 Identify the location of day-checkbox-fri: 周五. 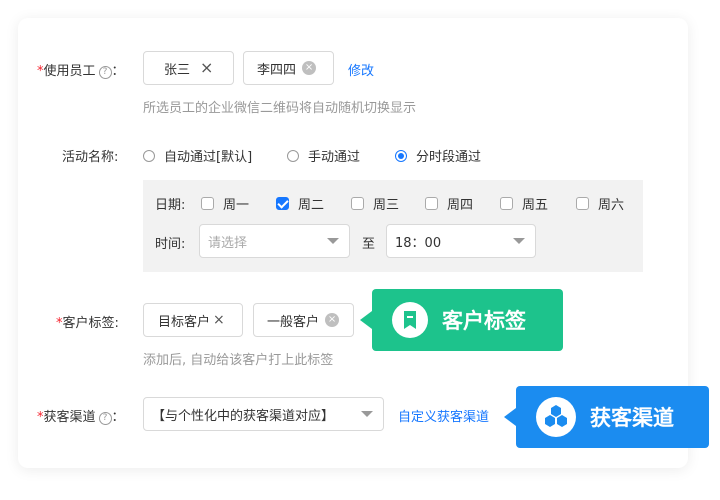
(524, 203).